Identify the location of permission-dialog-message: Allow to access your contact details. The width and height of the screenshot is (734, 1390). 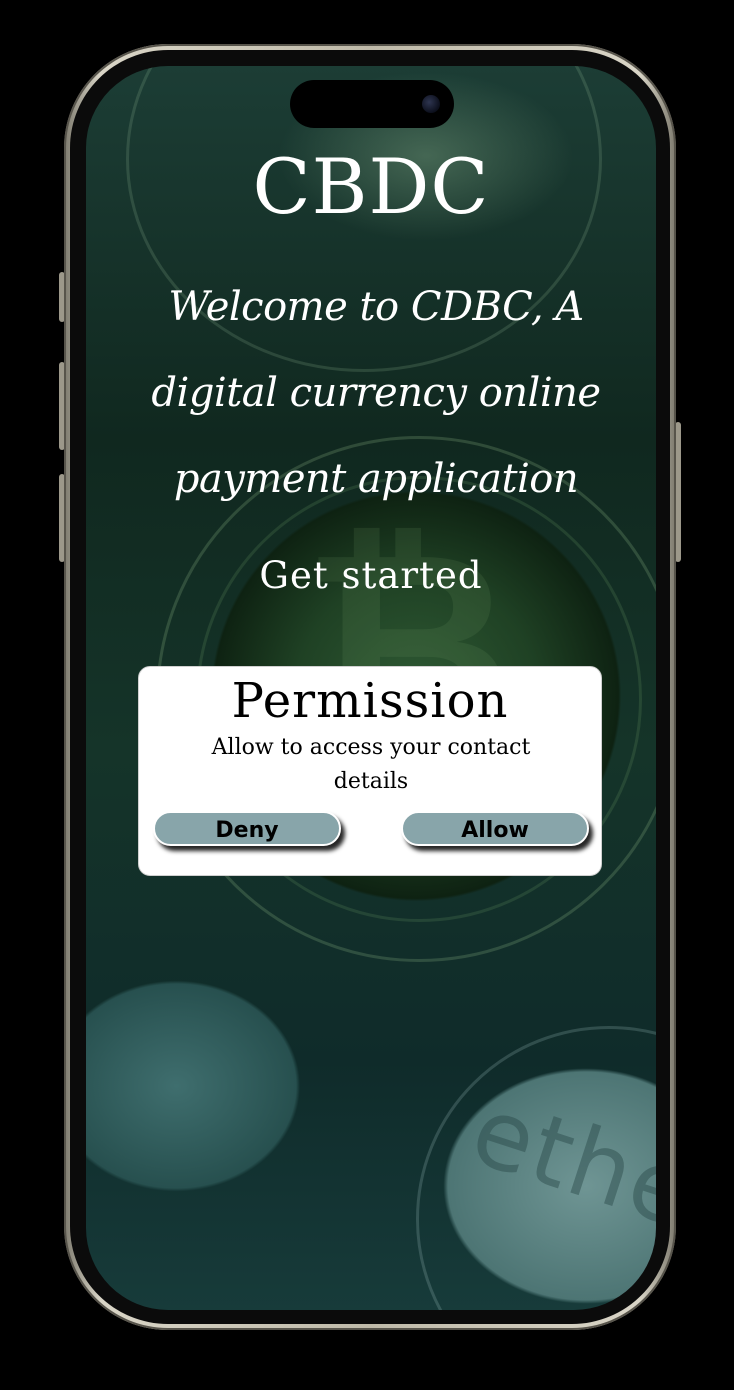
(371, 764).